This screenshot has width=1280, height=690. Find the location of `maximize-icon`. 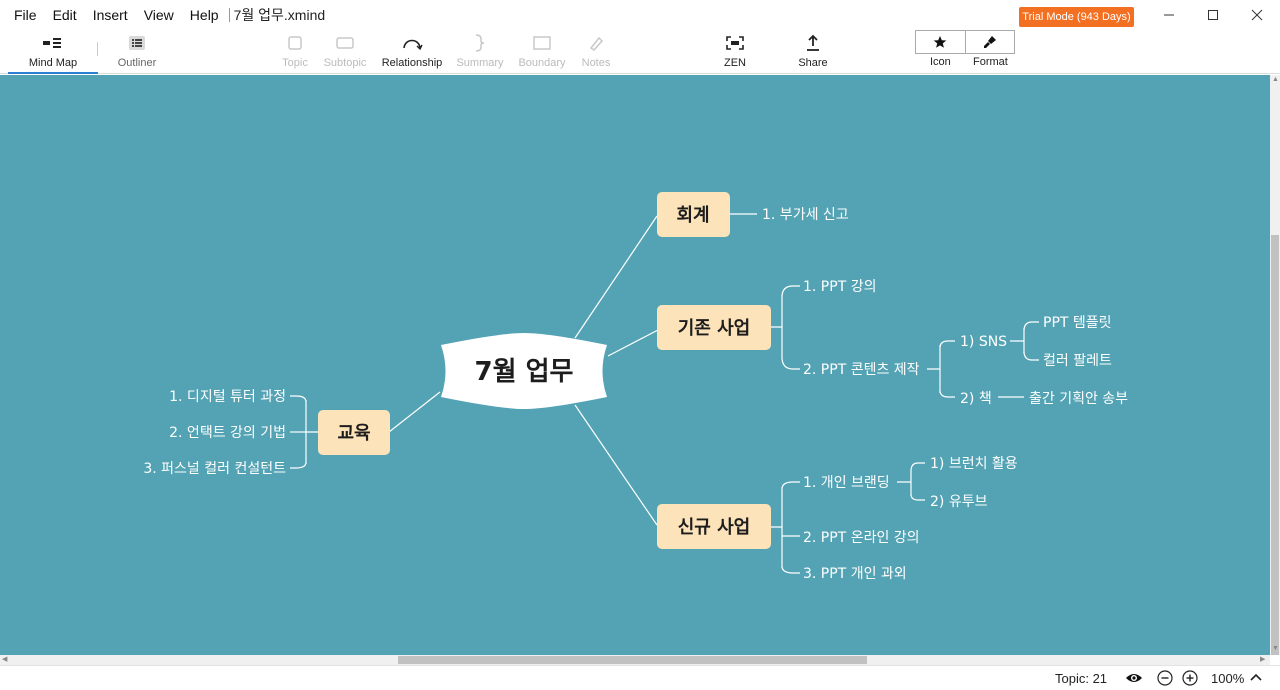

maximize-icon is located at coordinates (1213, 15).